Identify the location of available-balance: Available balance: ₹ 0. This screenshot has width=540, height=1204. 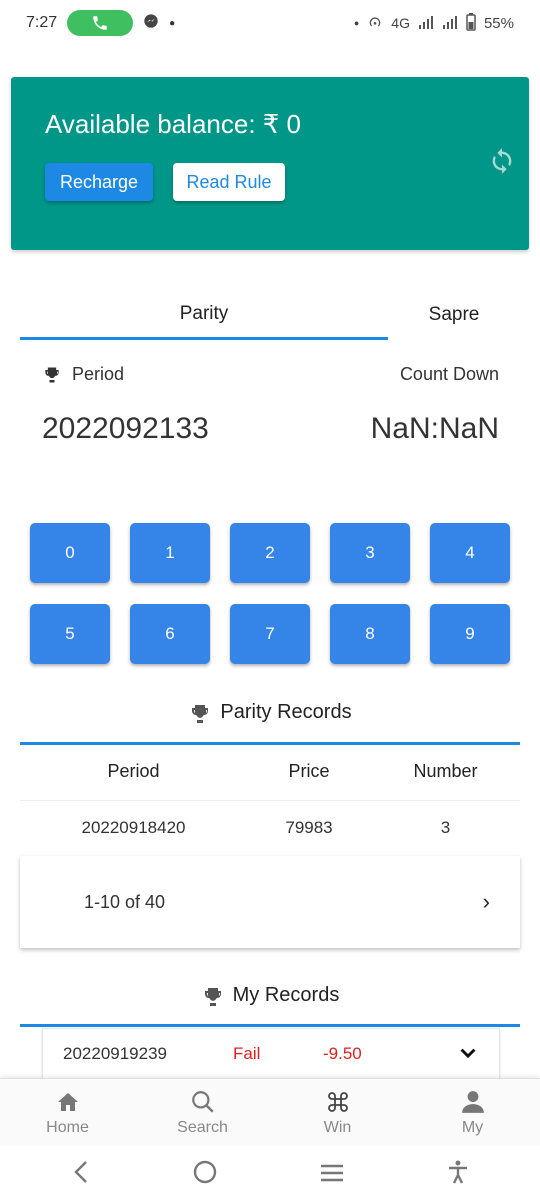
(173, 124).